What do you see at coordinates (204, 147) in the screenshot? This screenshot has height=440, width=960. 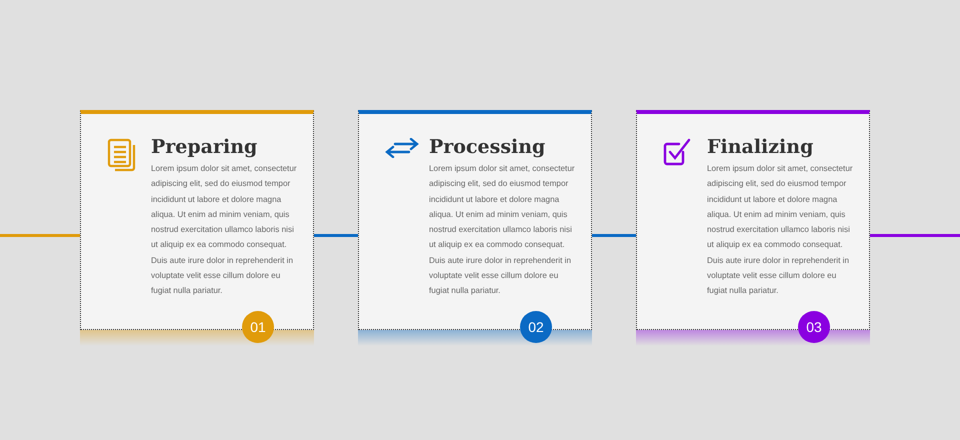 I see `step-title: Preparing` at bounding box center [204, 147].